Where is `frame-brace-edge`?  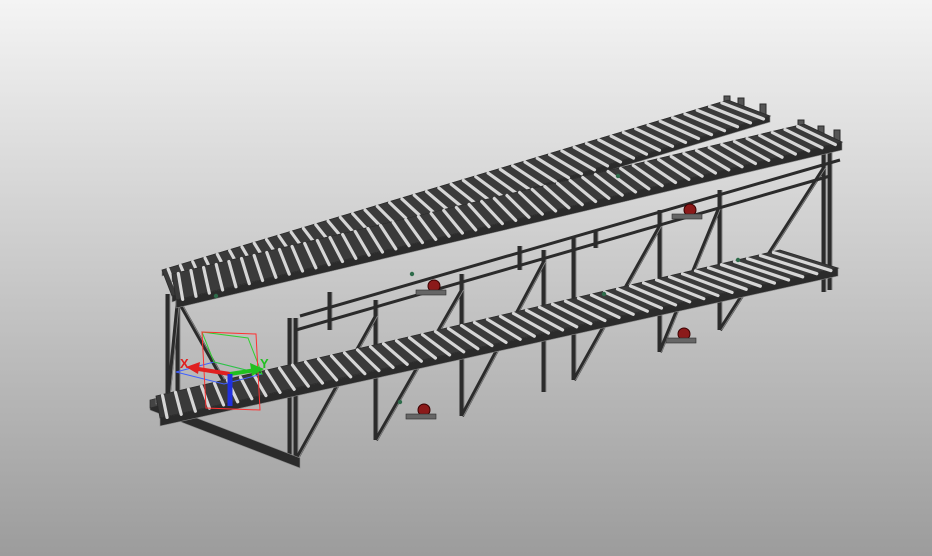
frame-brace-edge is located at coordinates (205, 346).